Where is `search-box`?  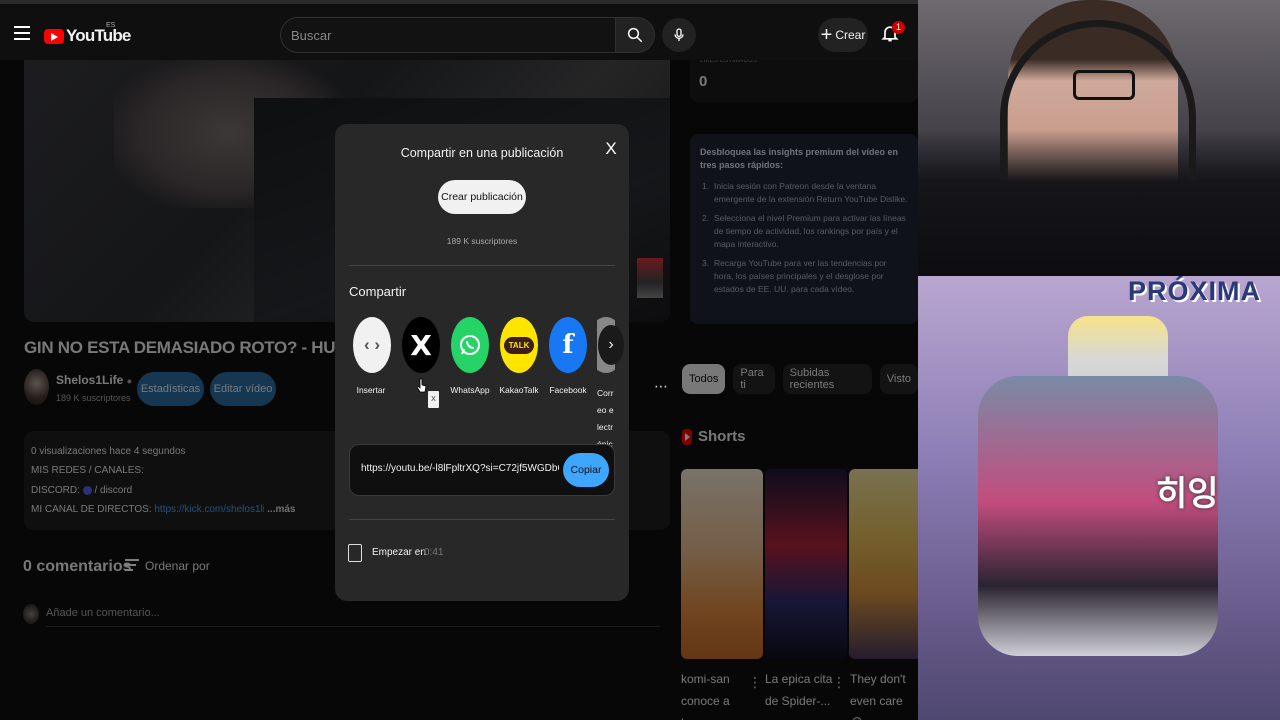
search-box is located at coordinates (448, 35).